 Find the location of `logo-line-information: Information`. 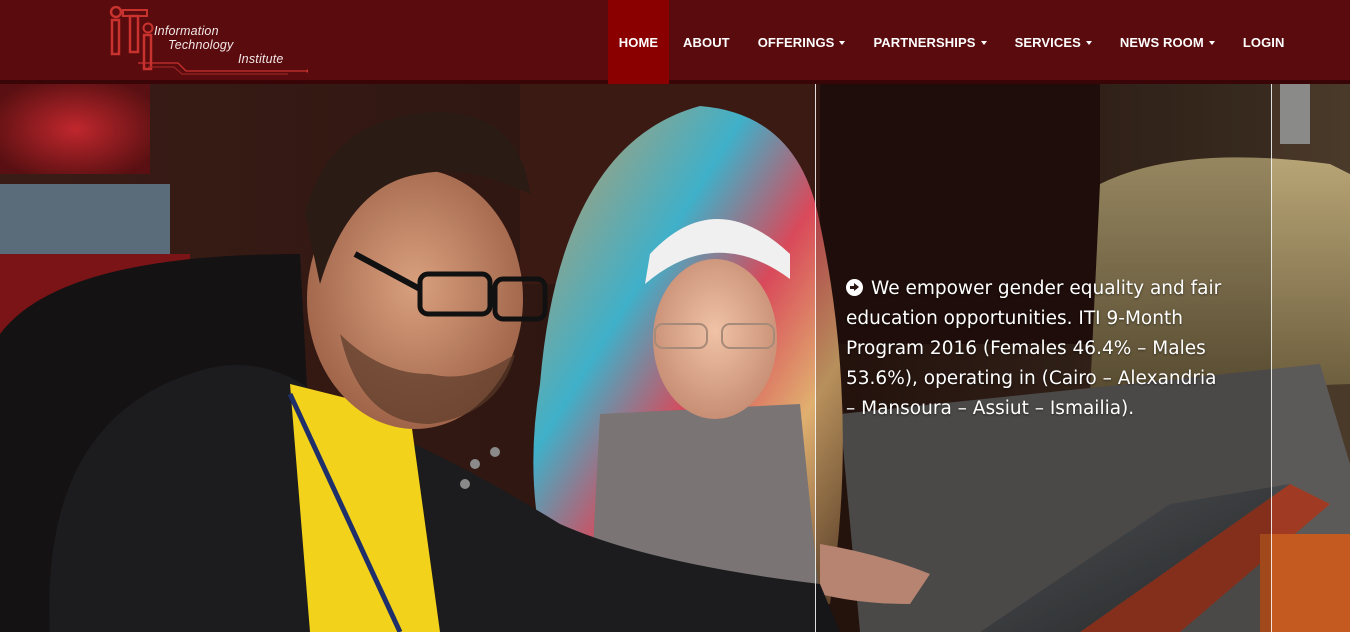

logo-line-information: Information is located at coordinates (186, 31).